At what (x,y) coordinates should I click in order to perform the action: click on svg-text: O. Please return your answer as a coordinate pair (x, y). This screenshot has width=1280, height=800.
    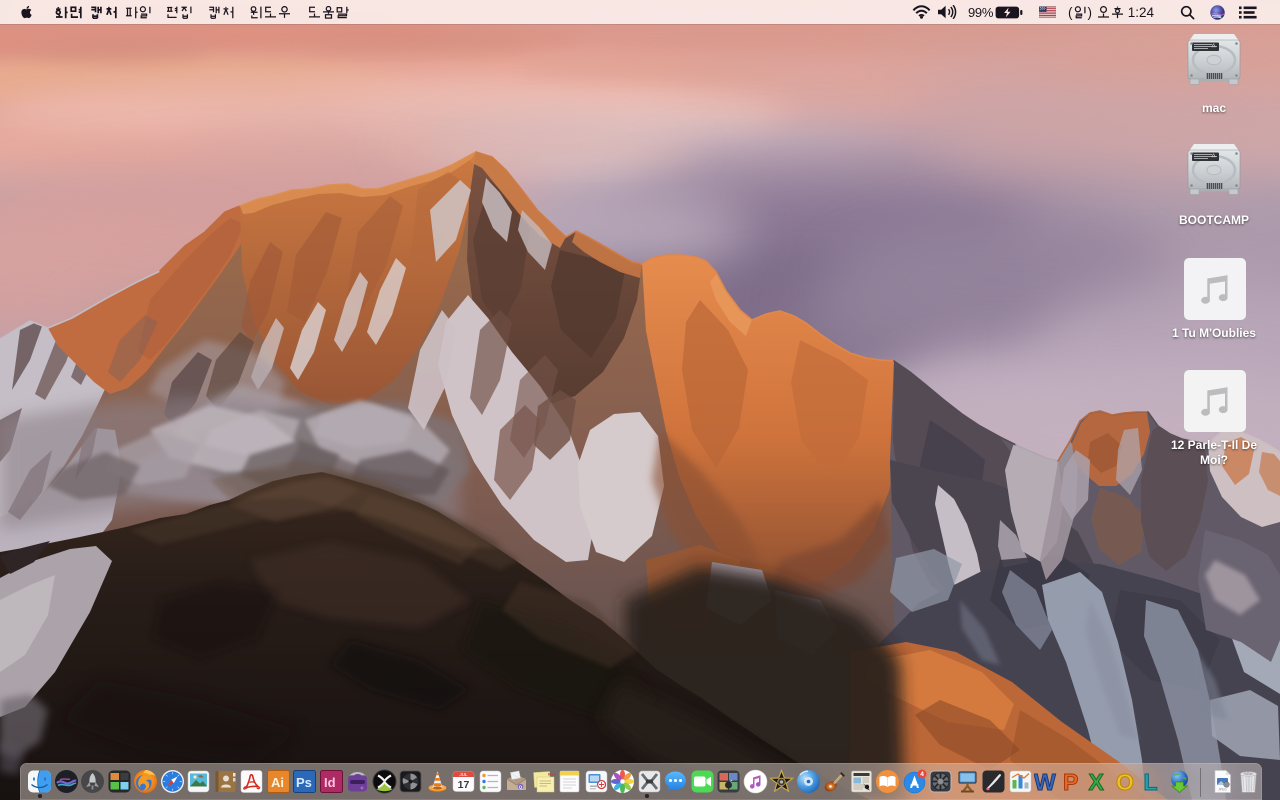
    Looking at the image, I should click on (1125, 781).